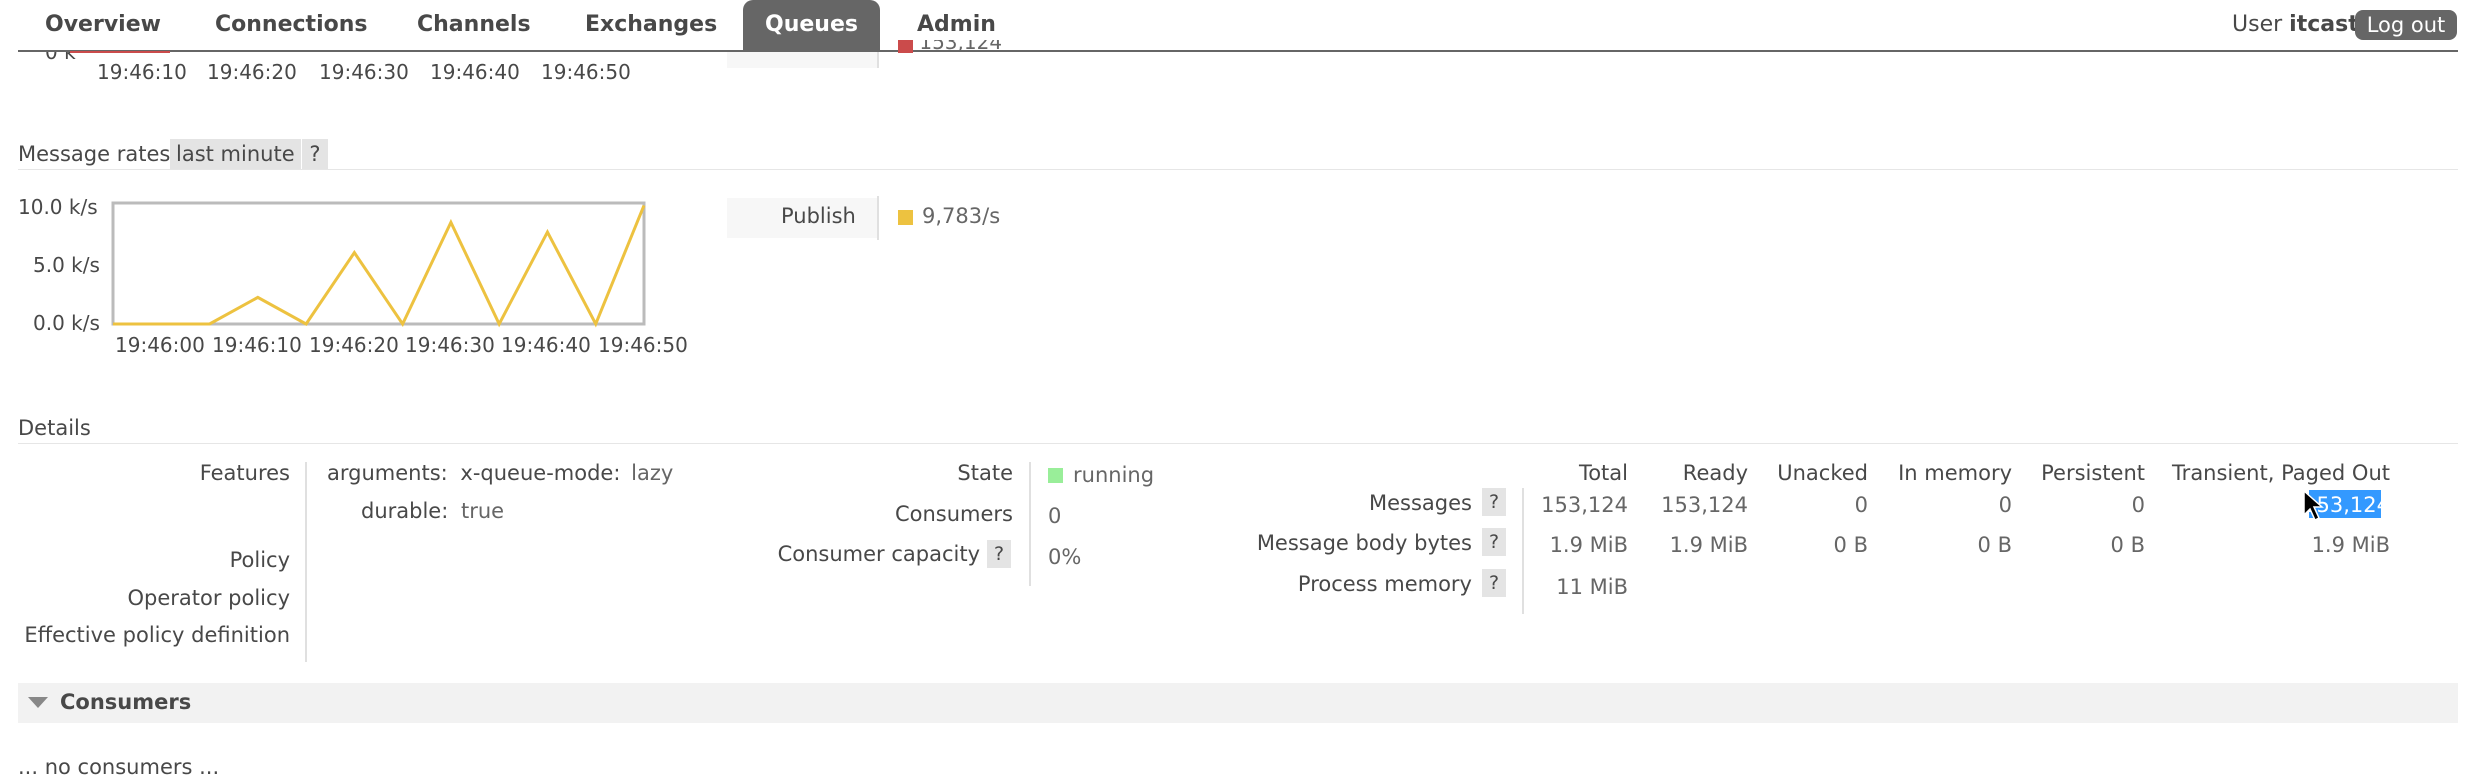  Describe the element at coordinates (450, 345) in the screenshot. I see `x-tick-label: 19:46:30` at that location.